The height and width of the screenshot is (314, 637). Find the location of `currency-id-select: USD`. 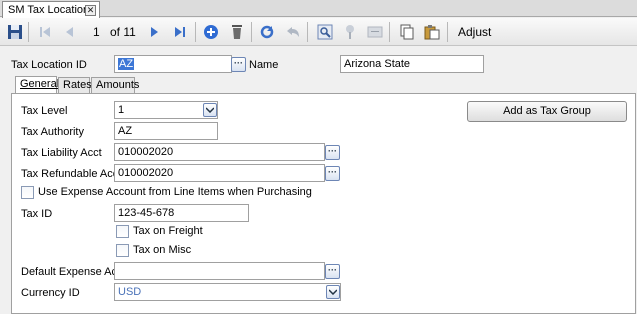

currency-id-select: USD is located at coordinates (227, 292).